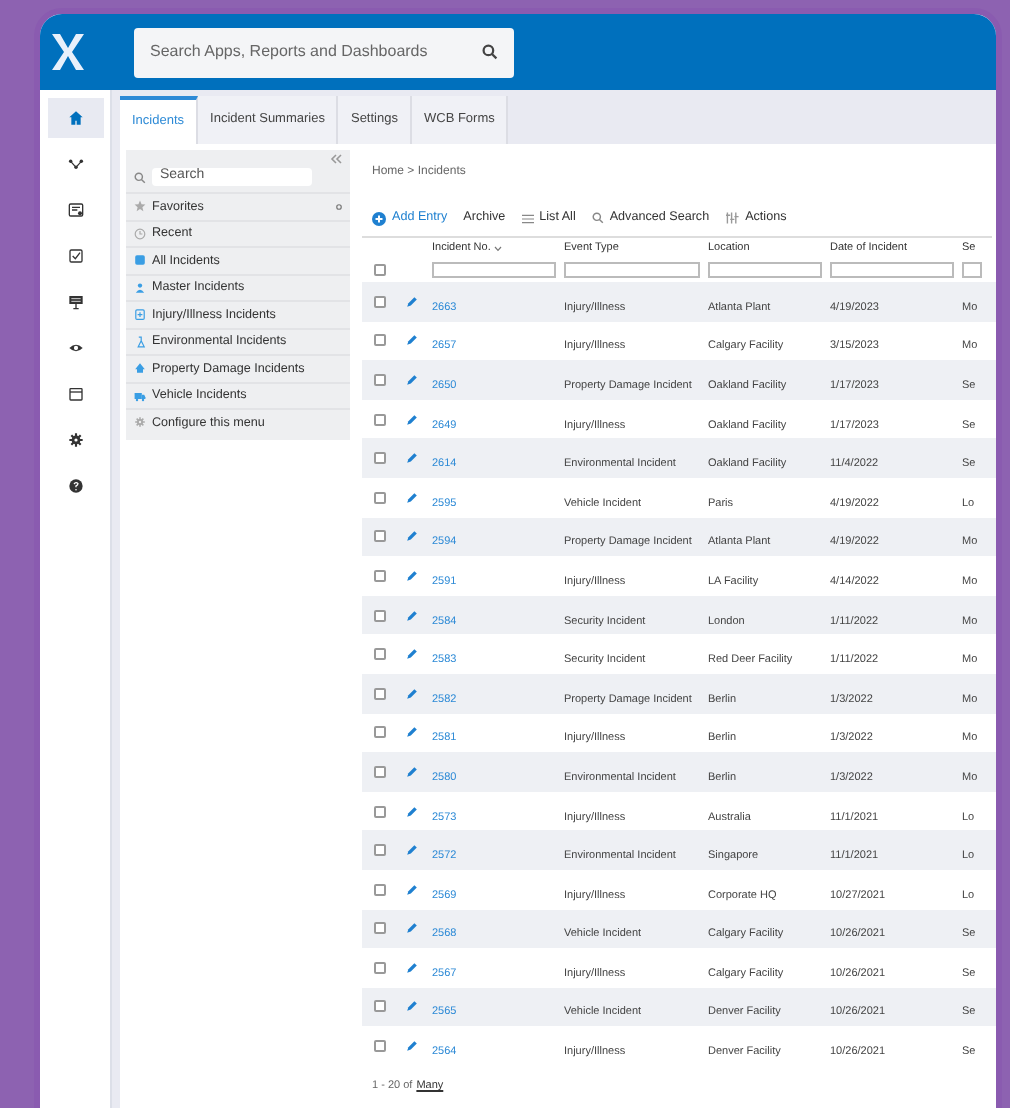  Describe the element at coordinates (75, 394) in the screenshot. I see `calendar-icon` at that location.